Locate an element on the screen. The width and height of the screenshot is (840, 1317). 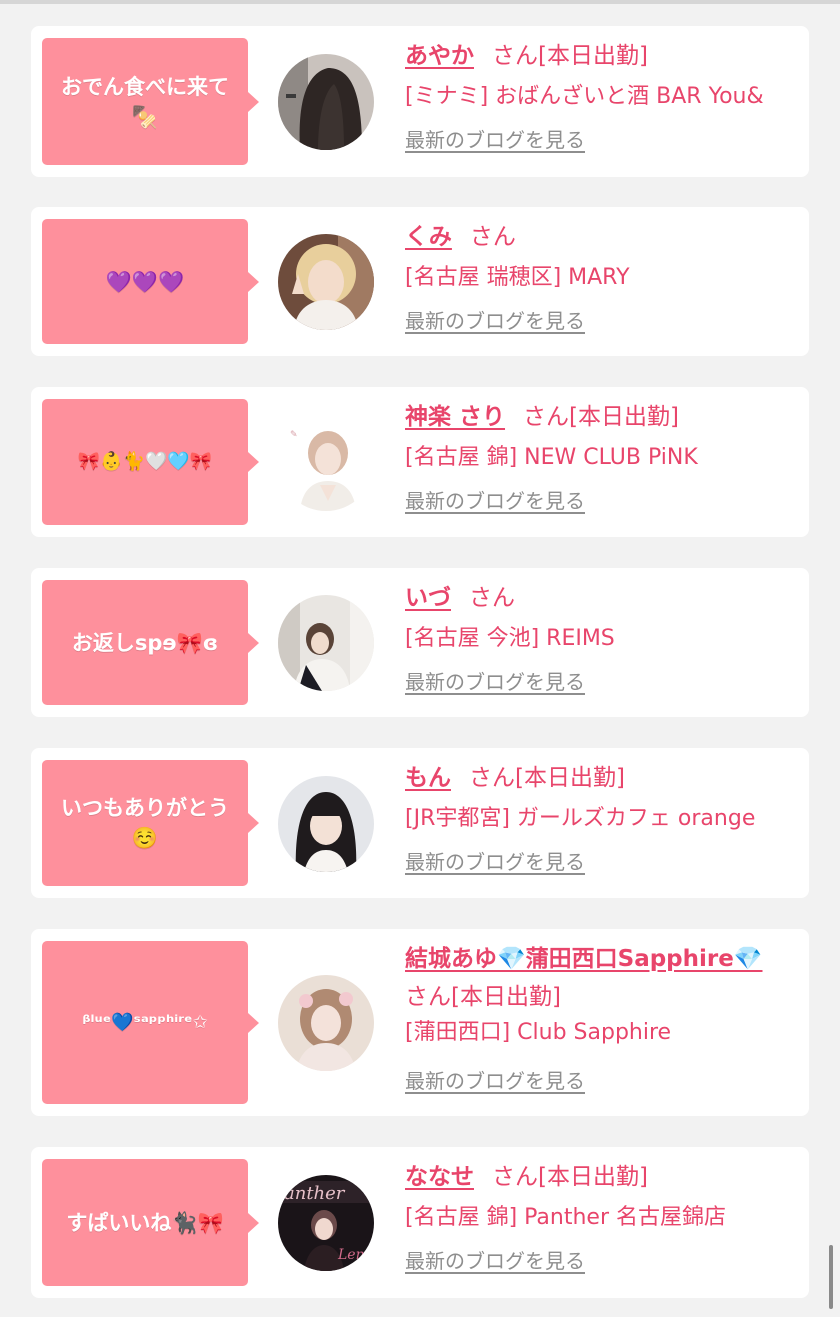
bubble-text: お返しspɘ🎀ɞ is located at coordinates (145, 642).